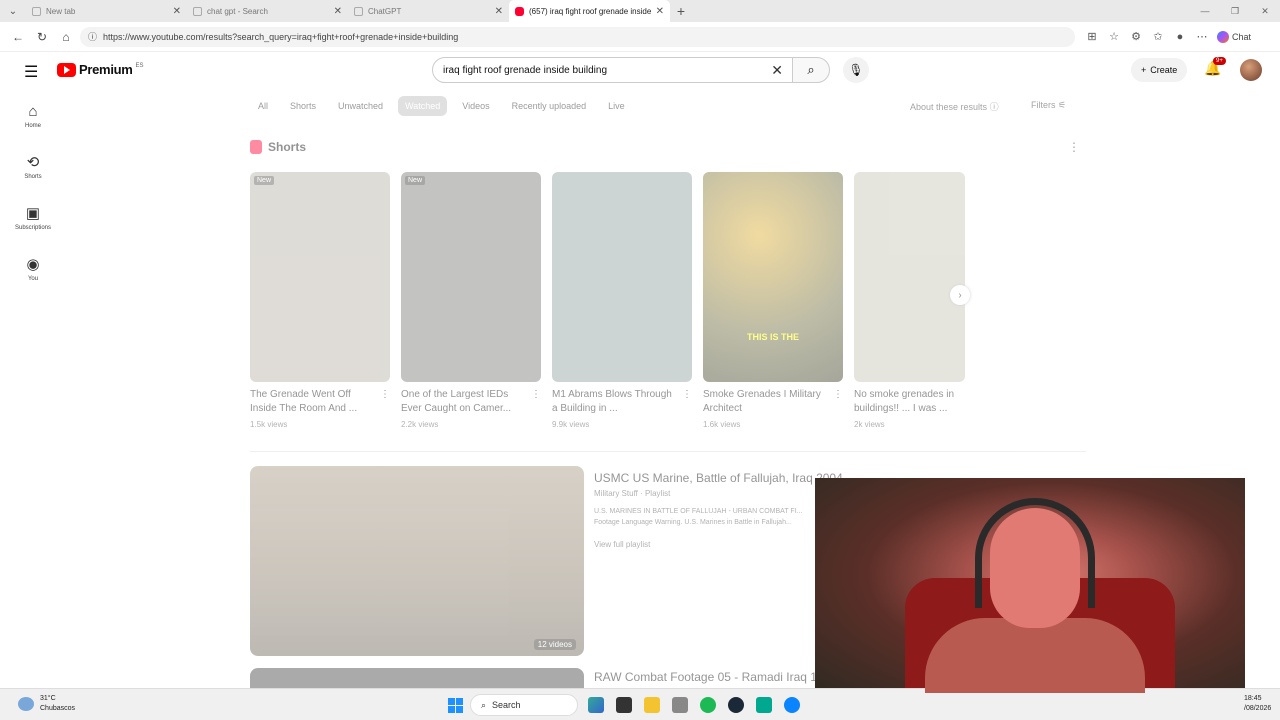 The image size is (1280, 720). I want to click on nav-item-shorts: ⟲ Shorts, so click(33, 166).